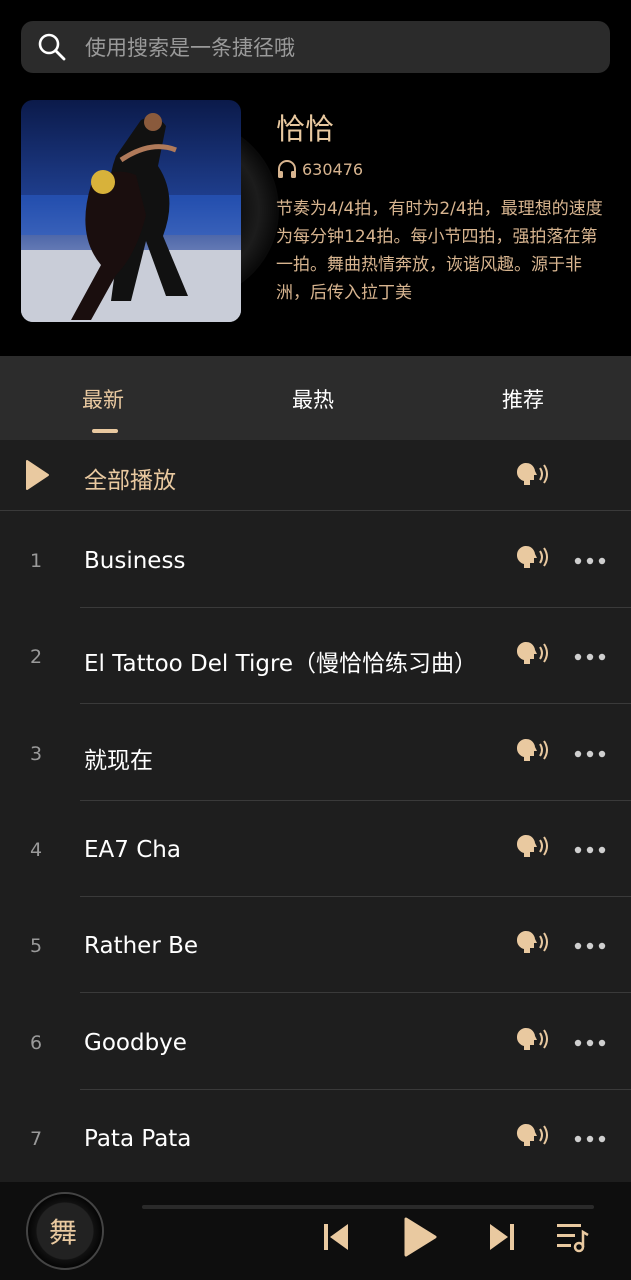  I want to click on cover-image, so click(131, 211).